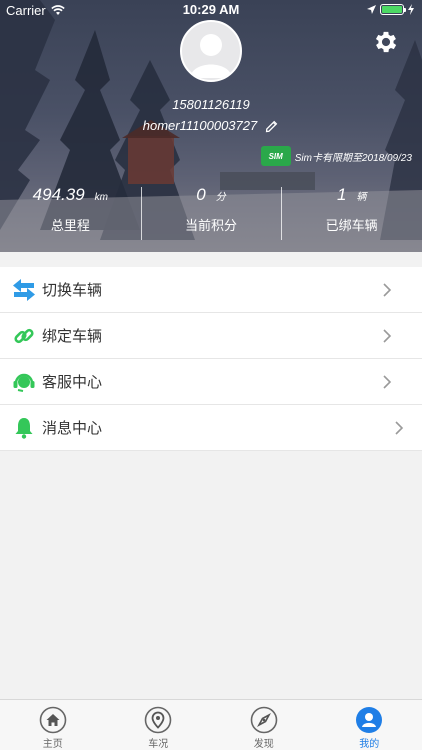 Image resolution: width=422 pixels, height=750 pixels. I want to click on menu-item-switch-vehicle: 切换车辆, so click(211, 290).